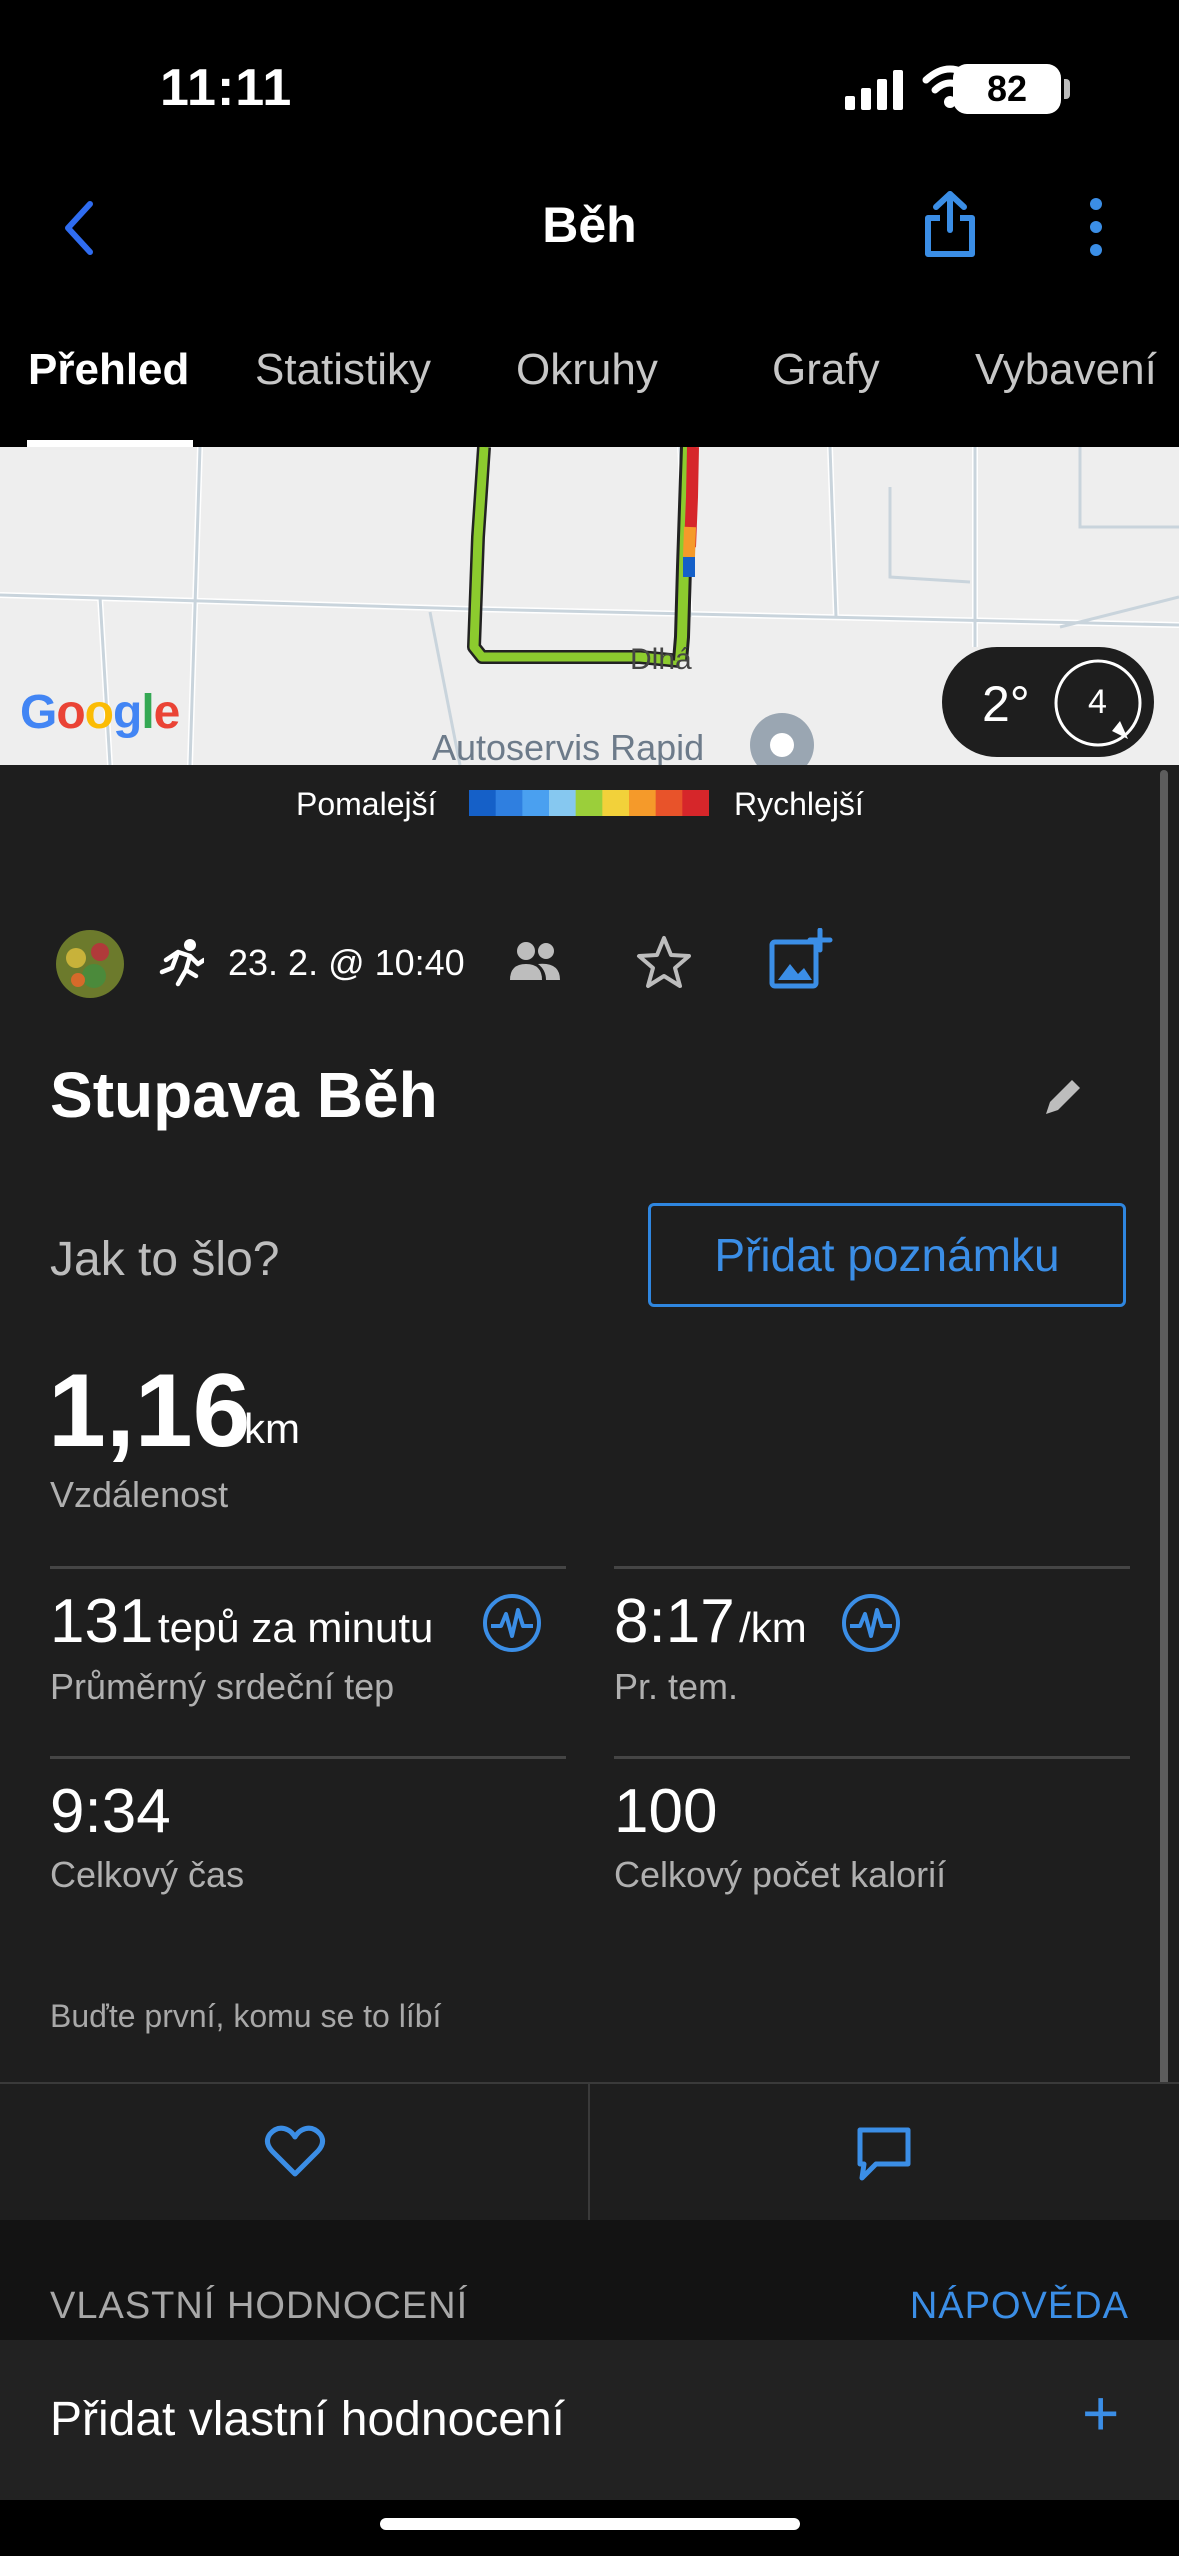 The height and width of the screenshot is (2556, 1179). Describe the element at coordinates (512, 1623) in the screenshot. I see `heart-rate-chart-icon` at that location.